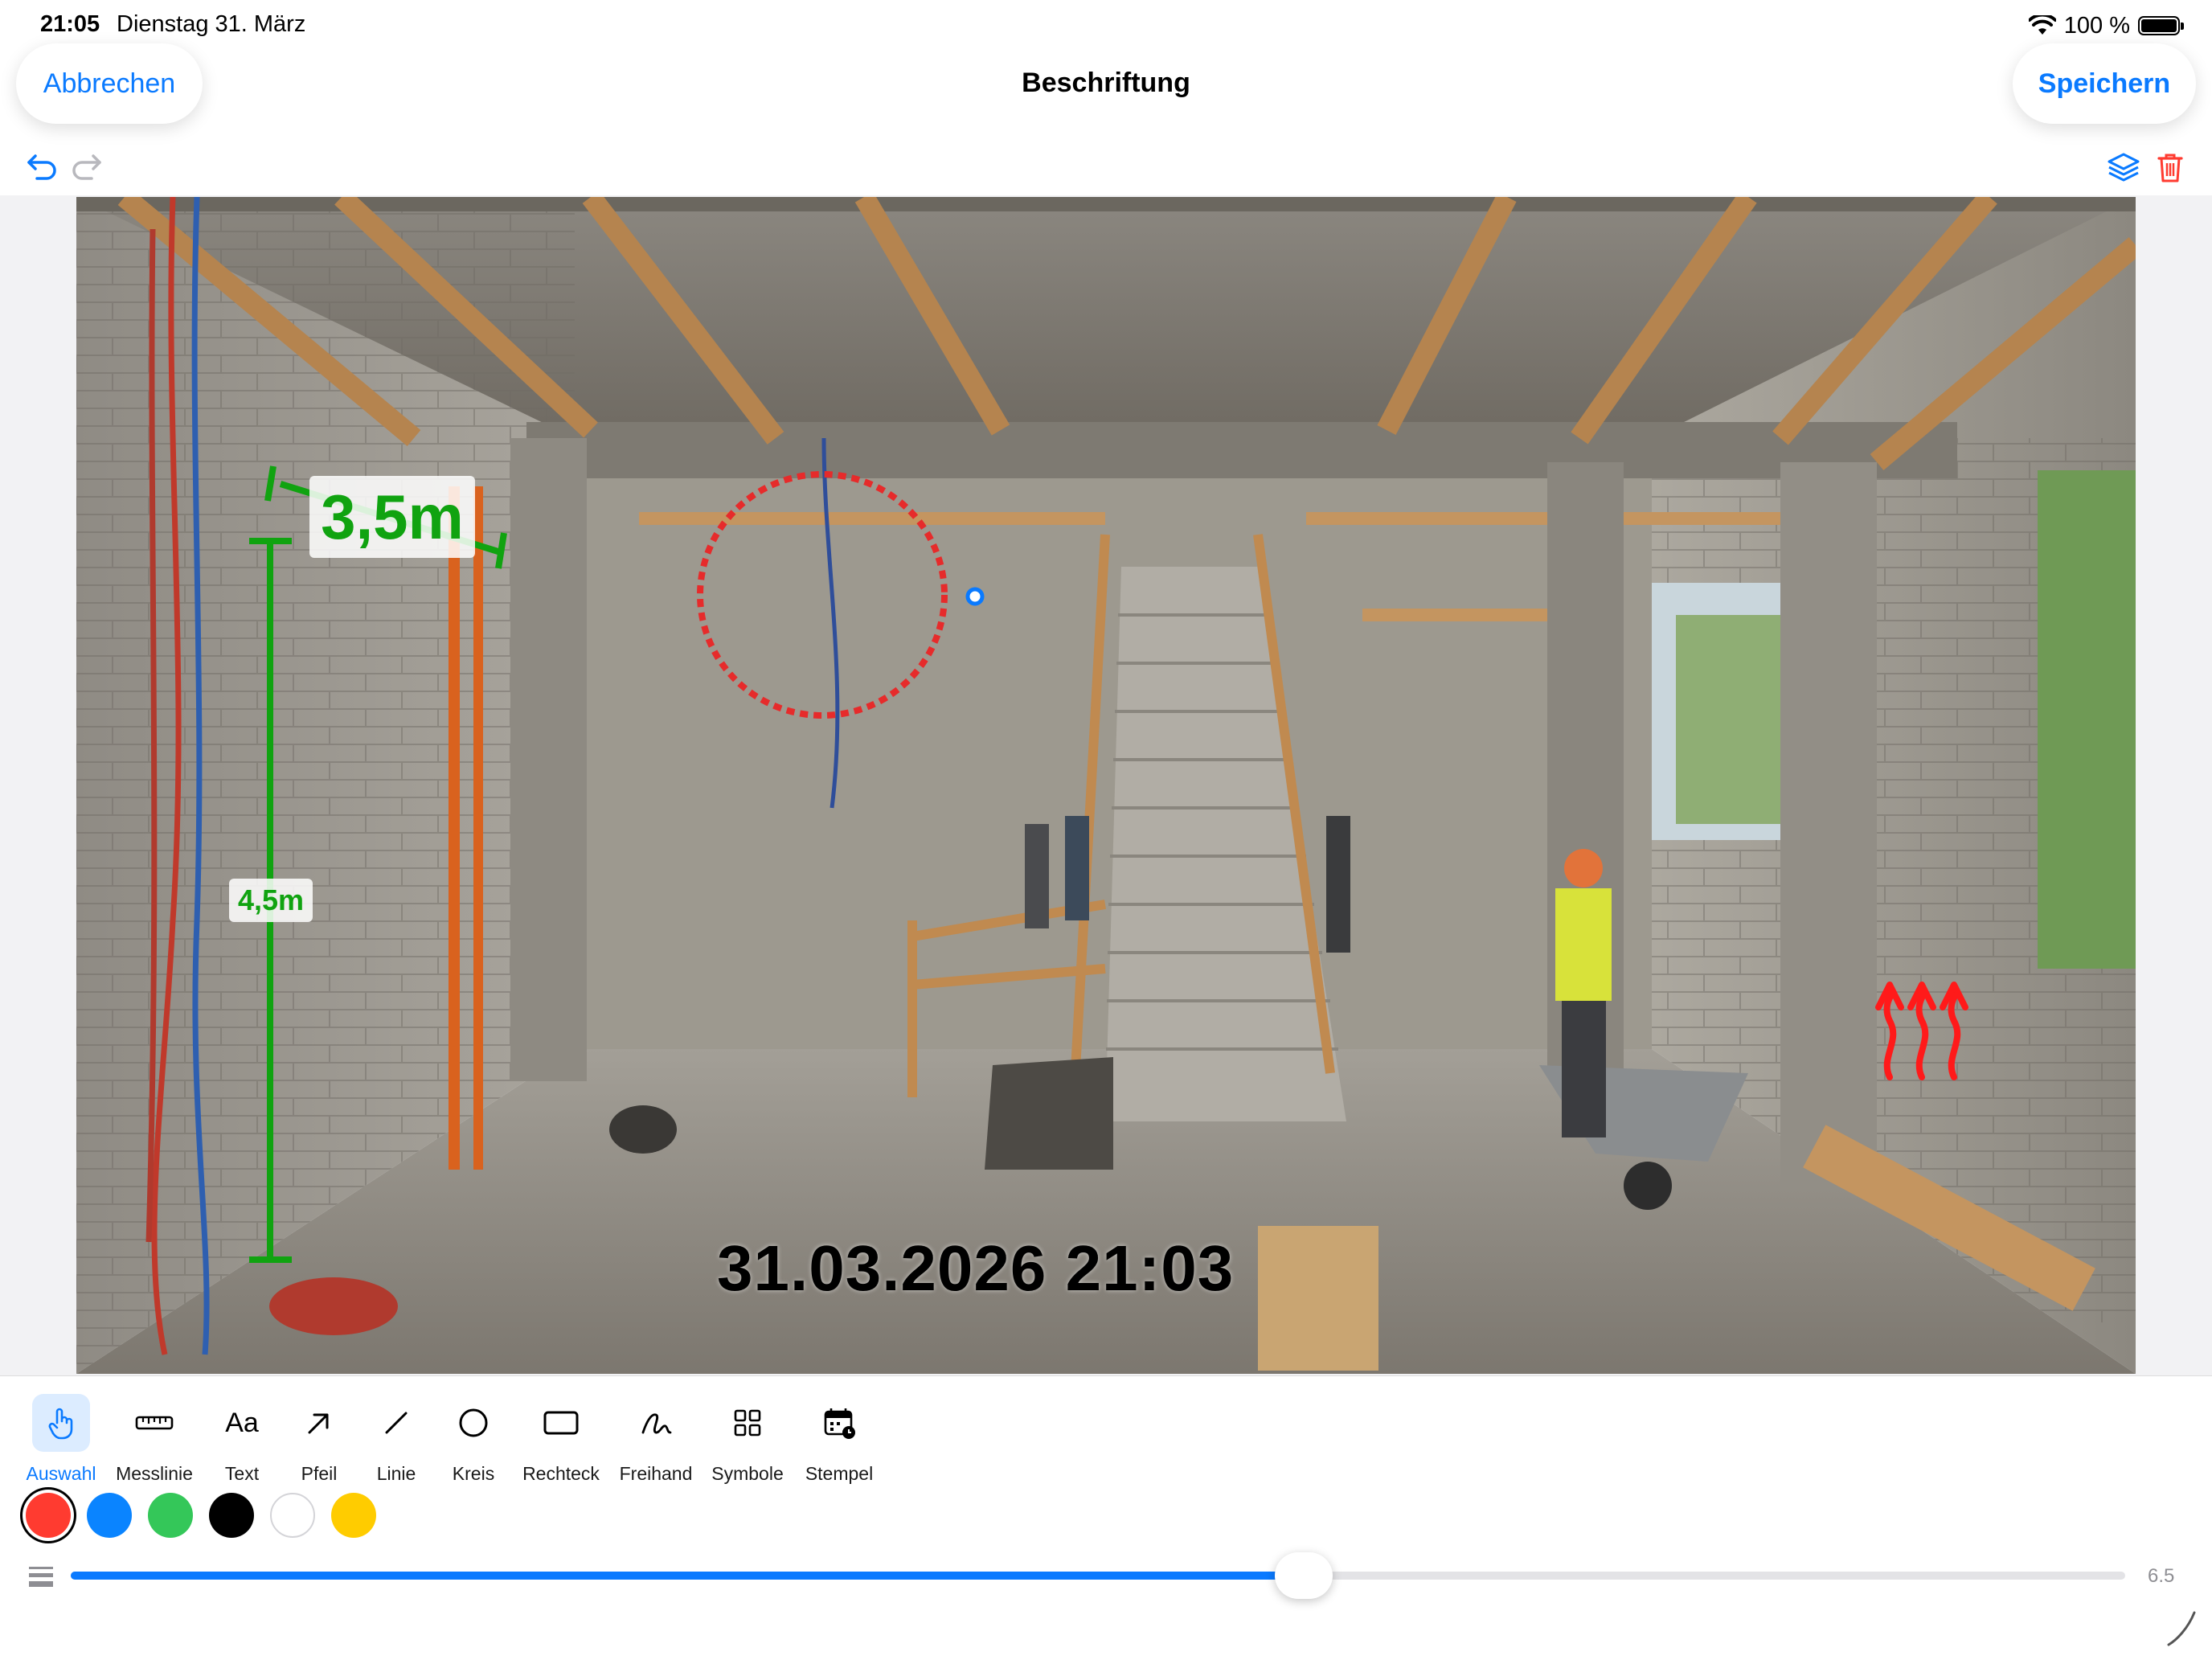  I want to click on text-aa-glyph: Aa, so click(242, 1422).